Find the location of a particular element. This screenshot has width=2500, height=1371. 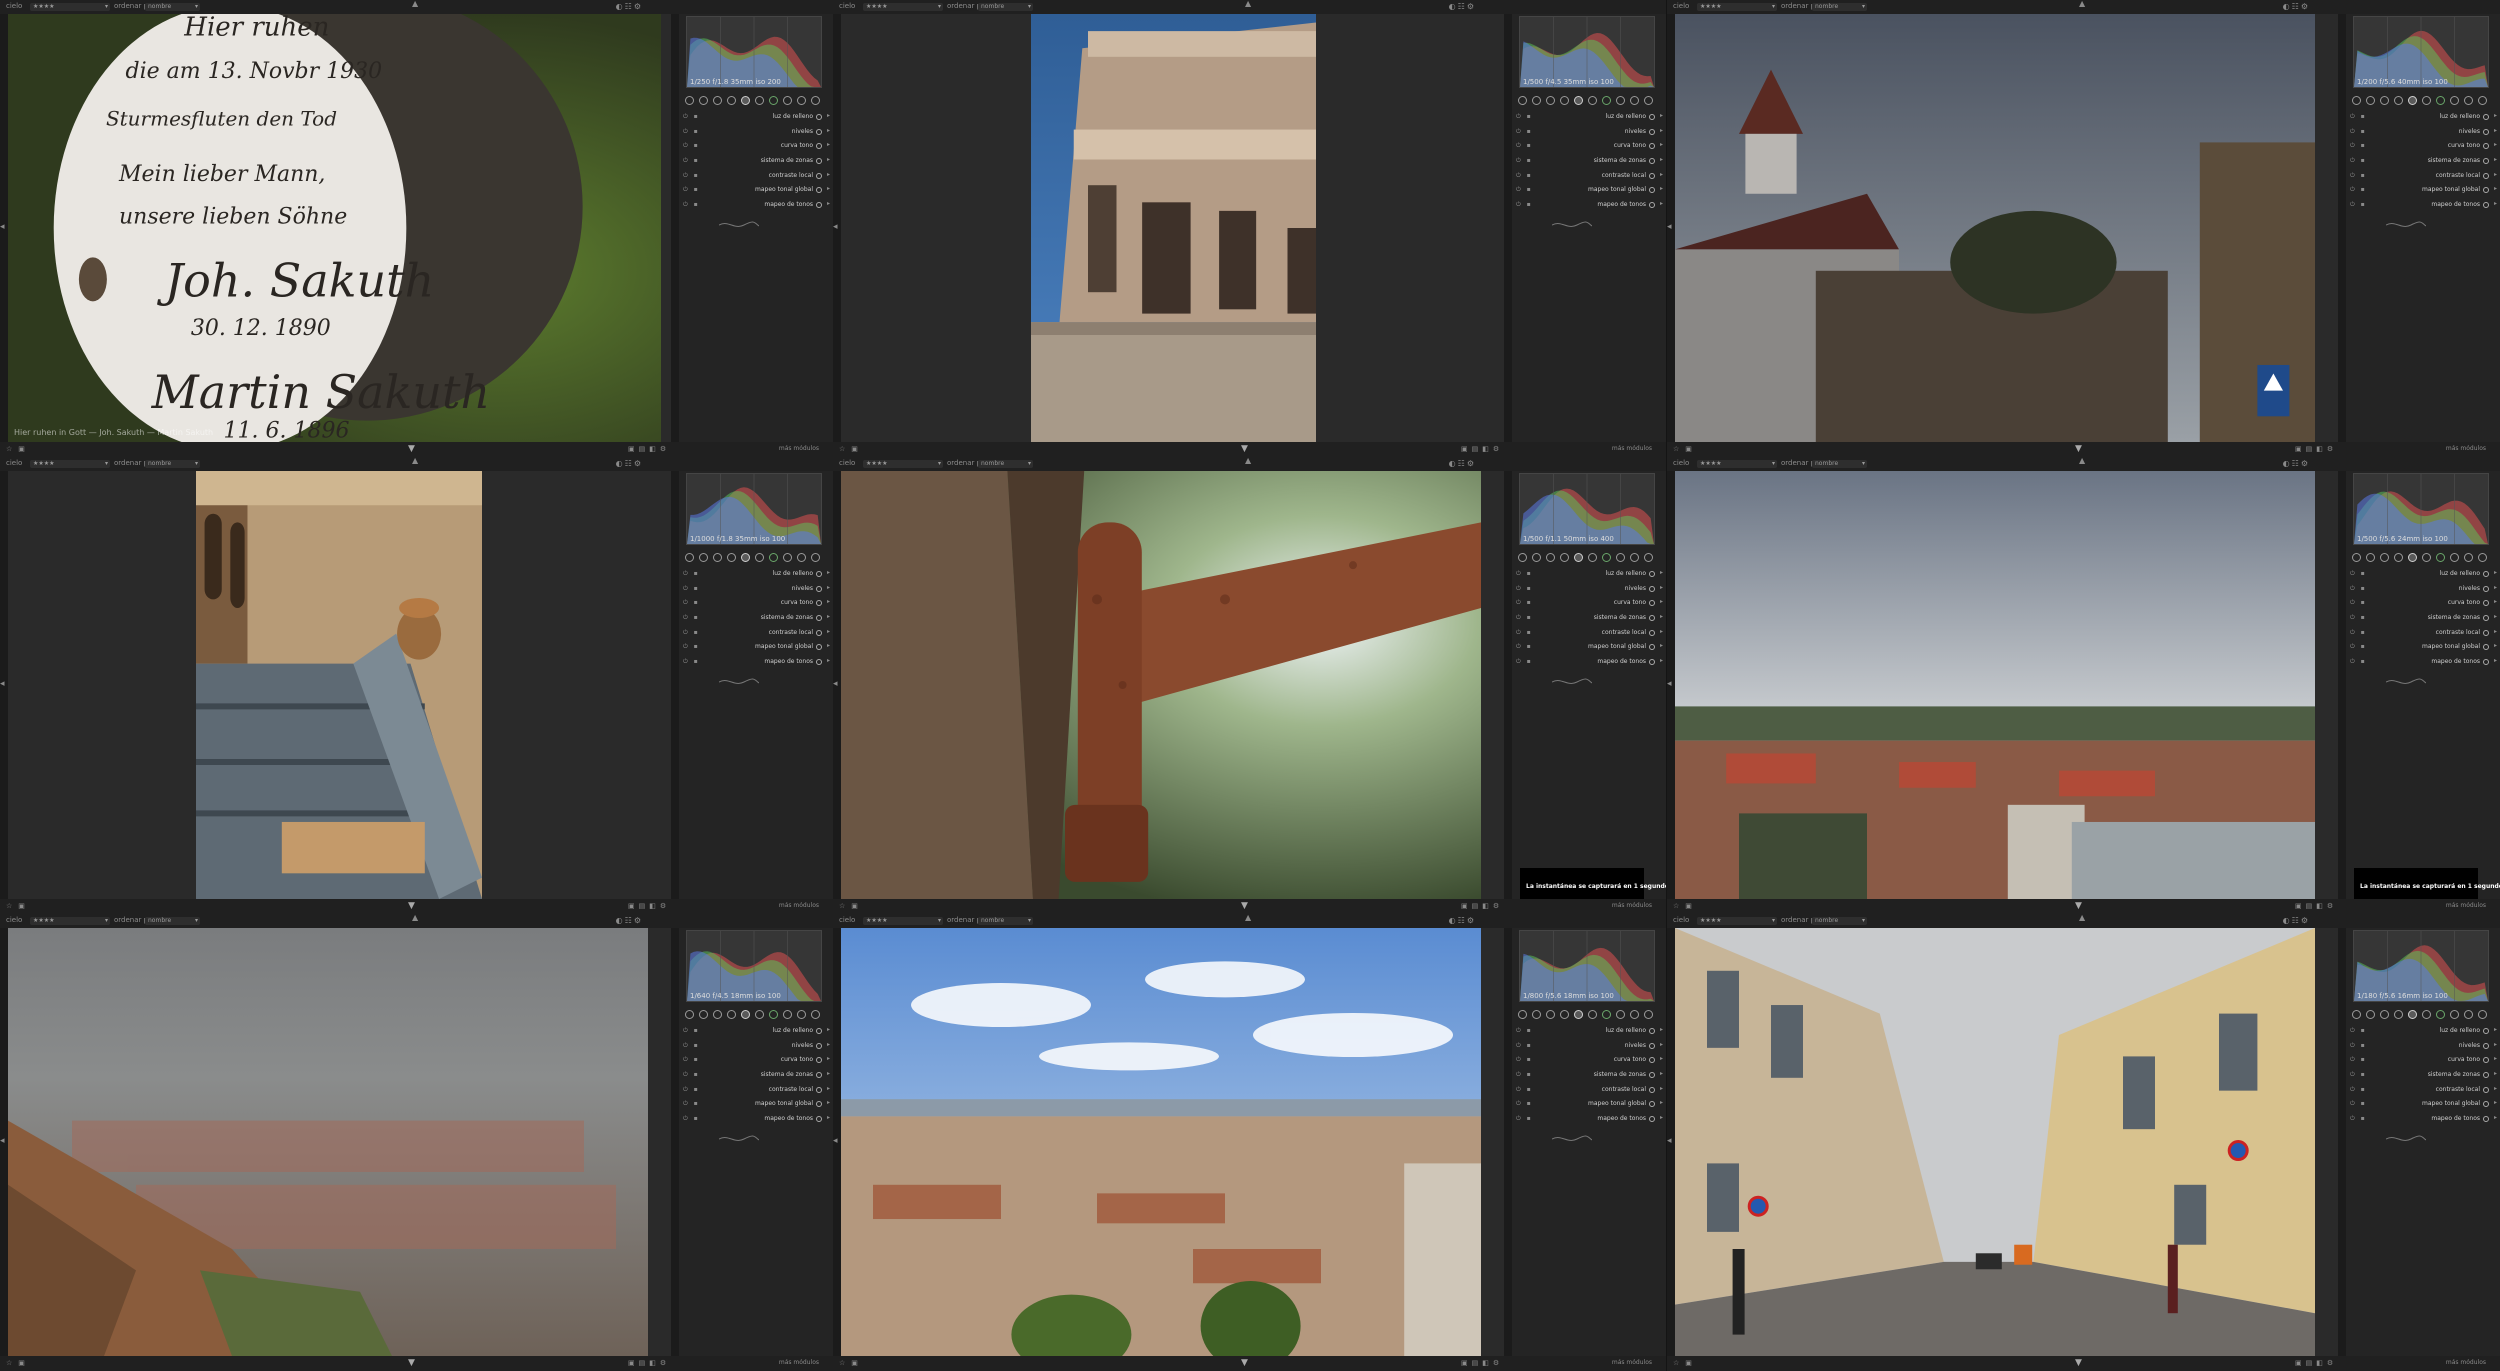

module-row: ⏻ ▪ luz de relleno ▸ is located at coordinates (756, 117).